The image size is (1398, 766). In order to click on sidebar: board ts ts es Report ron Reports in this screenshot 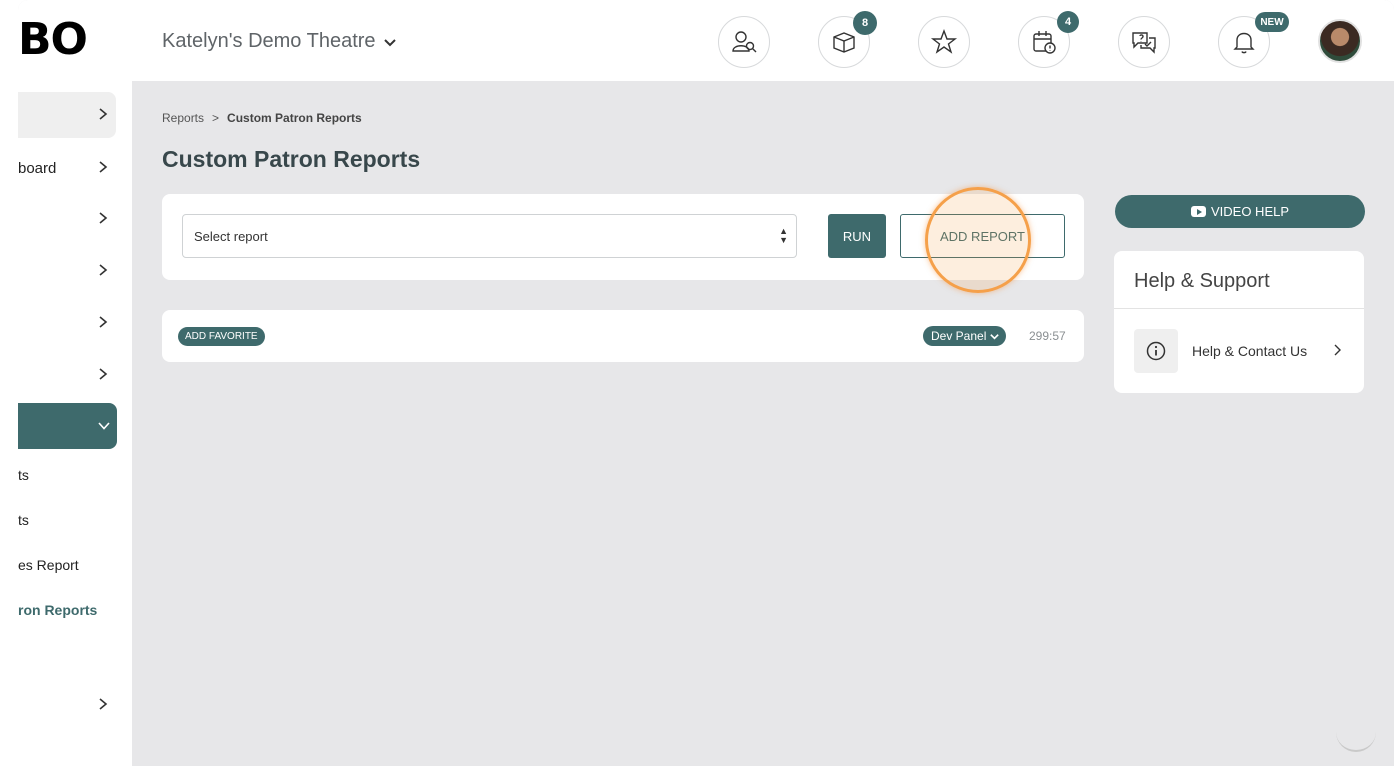, I will do `click(75, 423)`.